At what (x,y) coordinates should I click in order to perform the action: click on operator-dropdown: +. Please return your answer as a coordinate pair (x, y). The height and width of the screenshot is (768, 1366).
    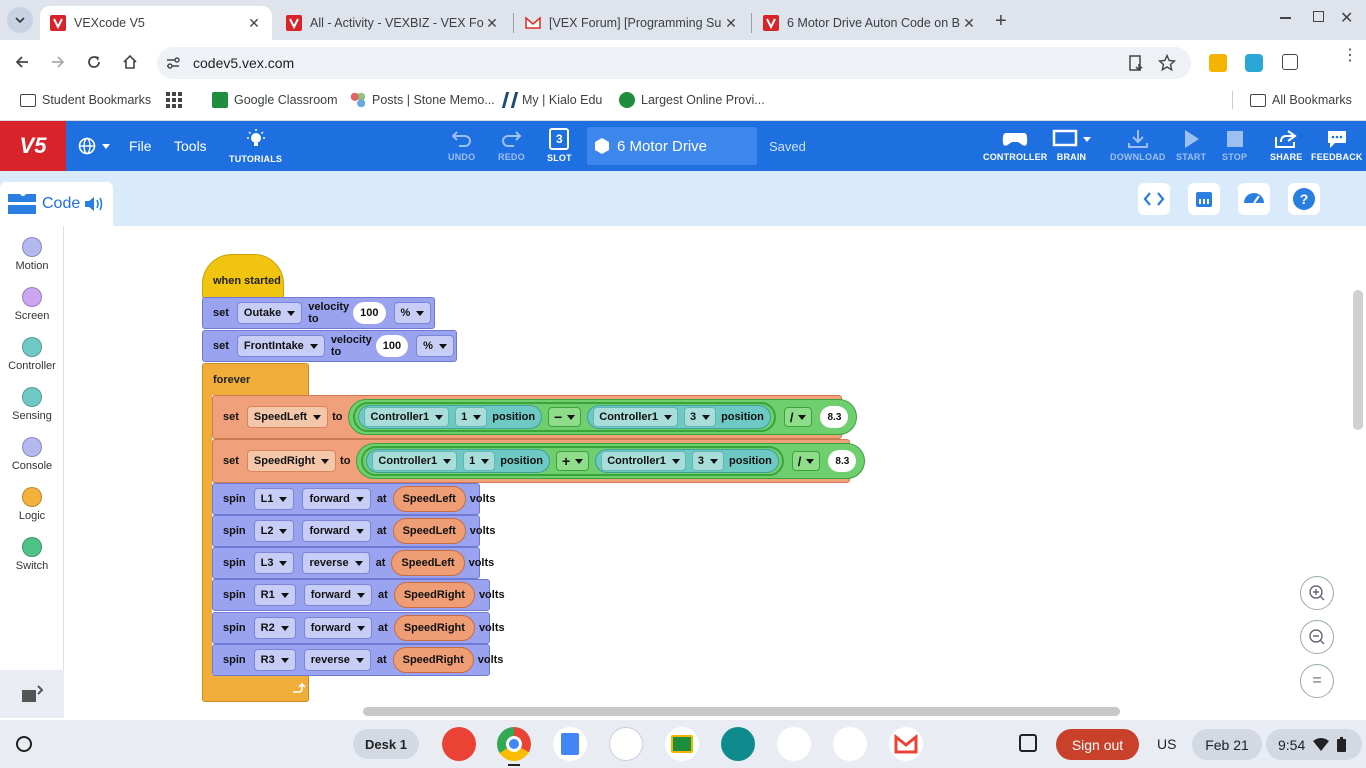
    Looking at the image, I should click on (573, 461).